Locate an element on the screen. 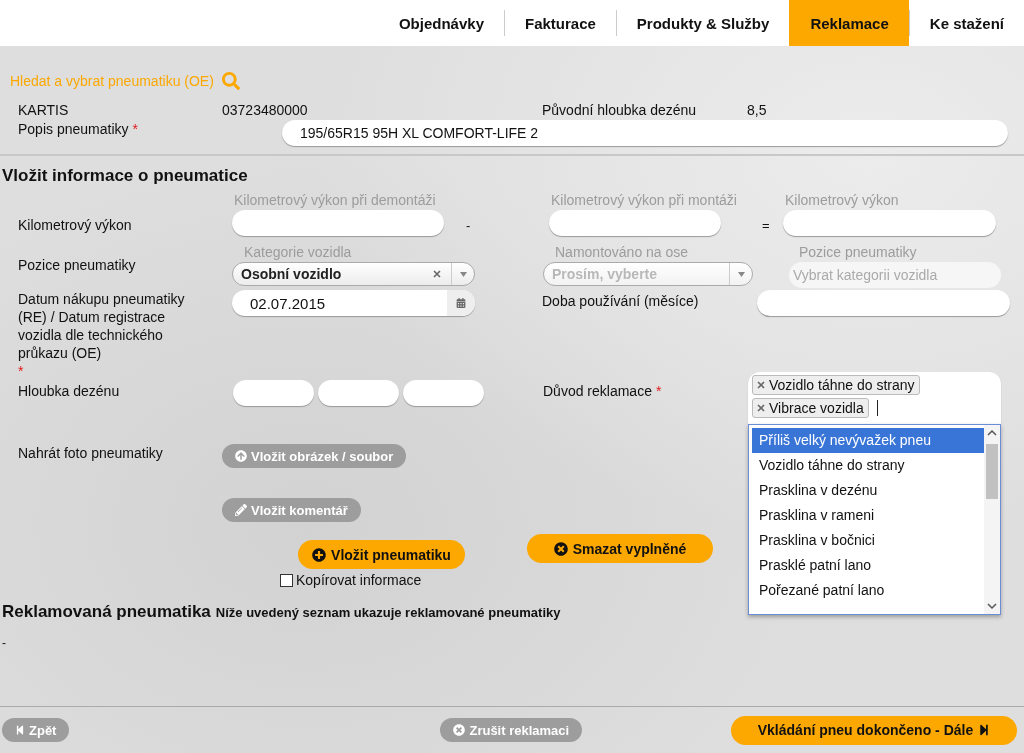  field-caption: Namontováno na ose is located at coordinates (622, 253).